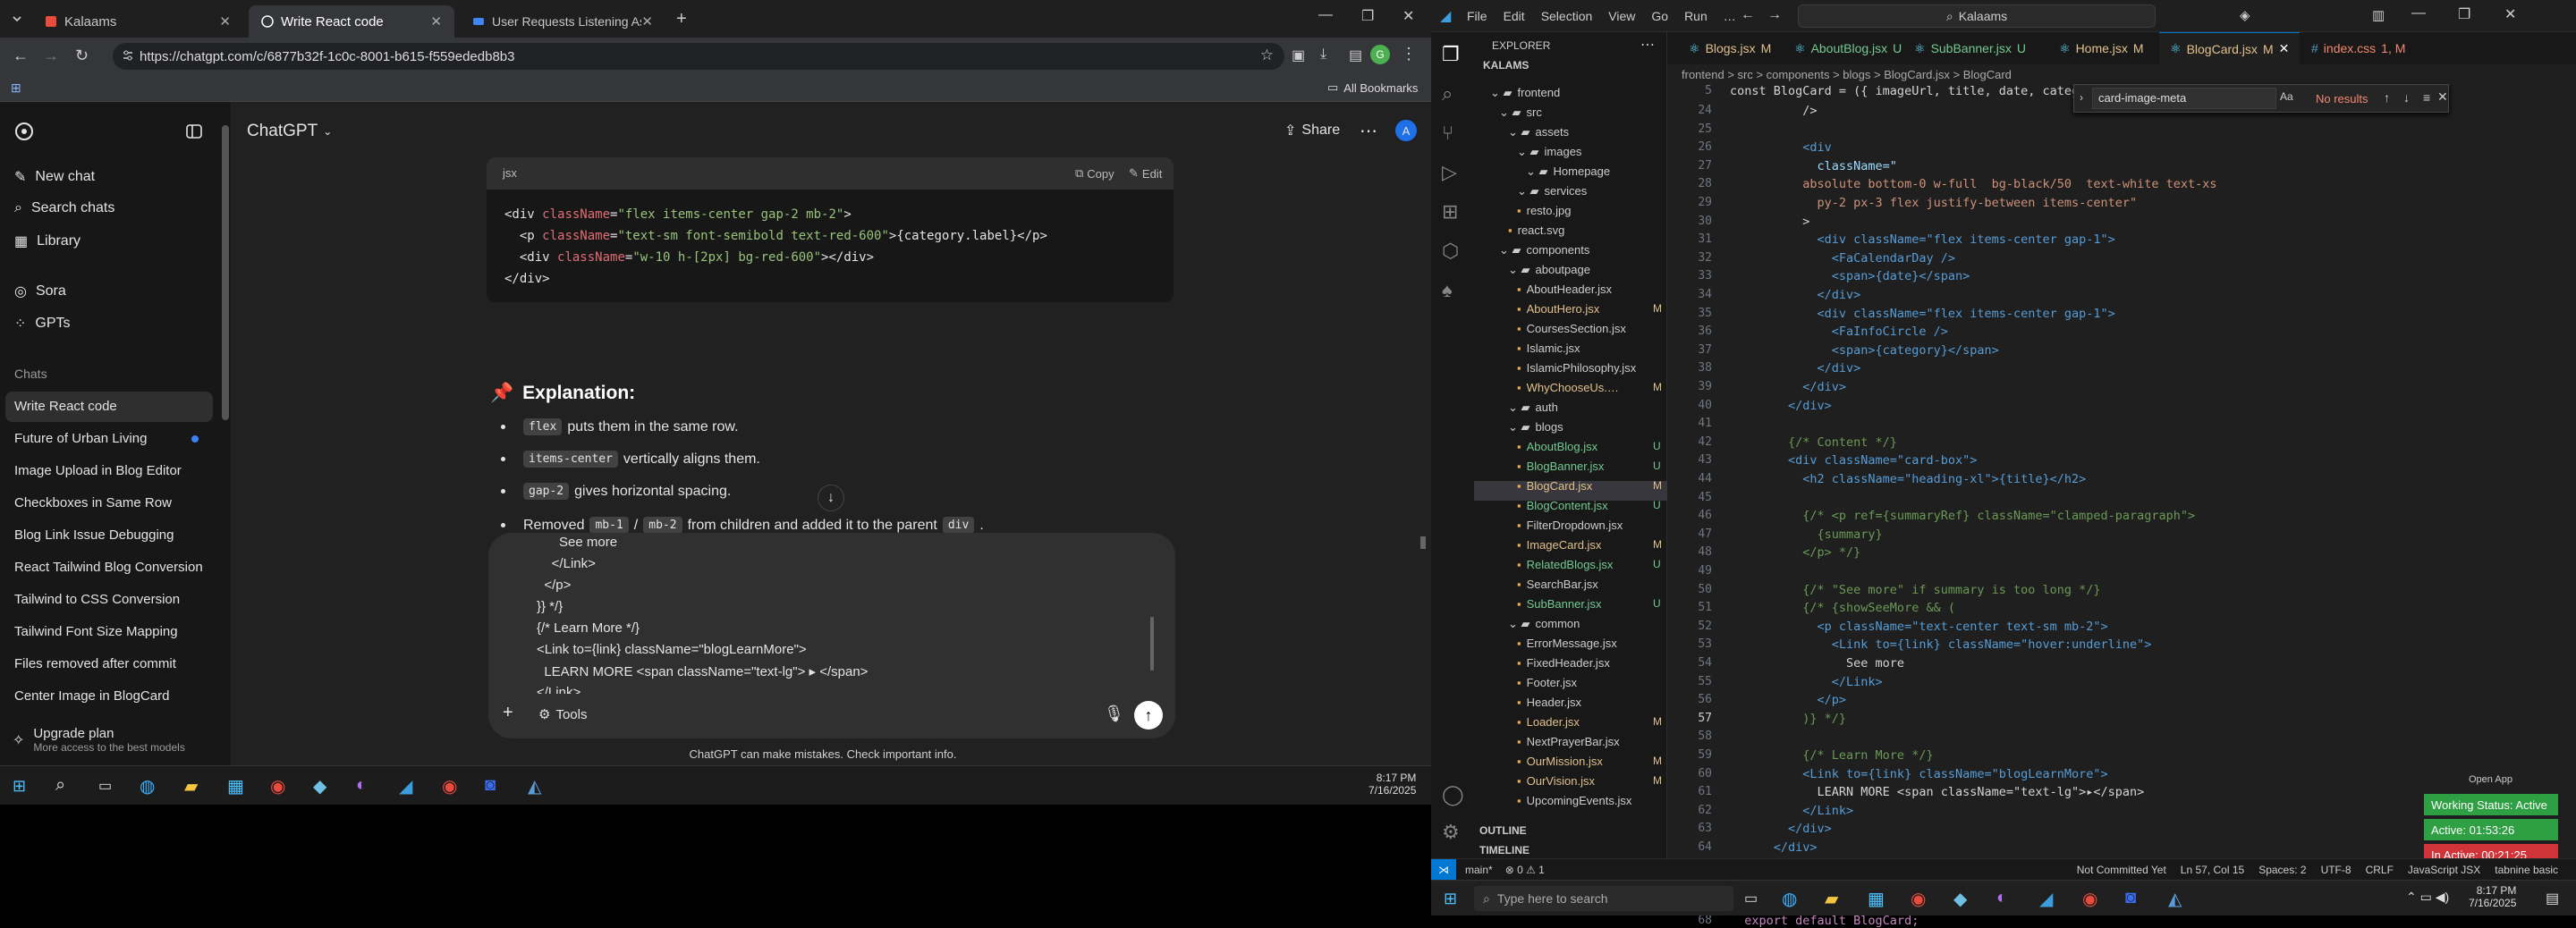 The width and height of the screenshot is (2576, 928). What do you see at coordinates (2510, 14) in the screenshot?
I see `close-window-icon: ✕` at bounding box center [2510, 14].